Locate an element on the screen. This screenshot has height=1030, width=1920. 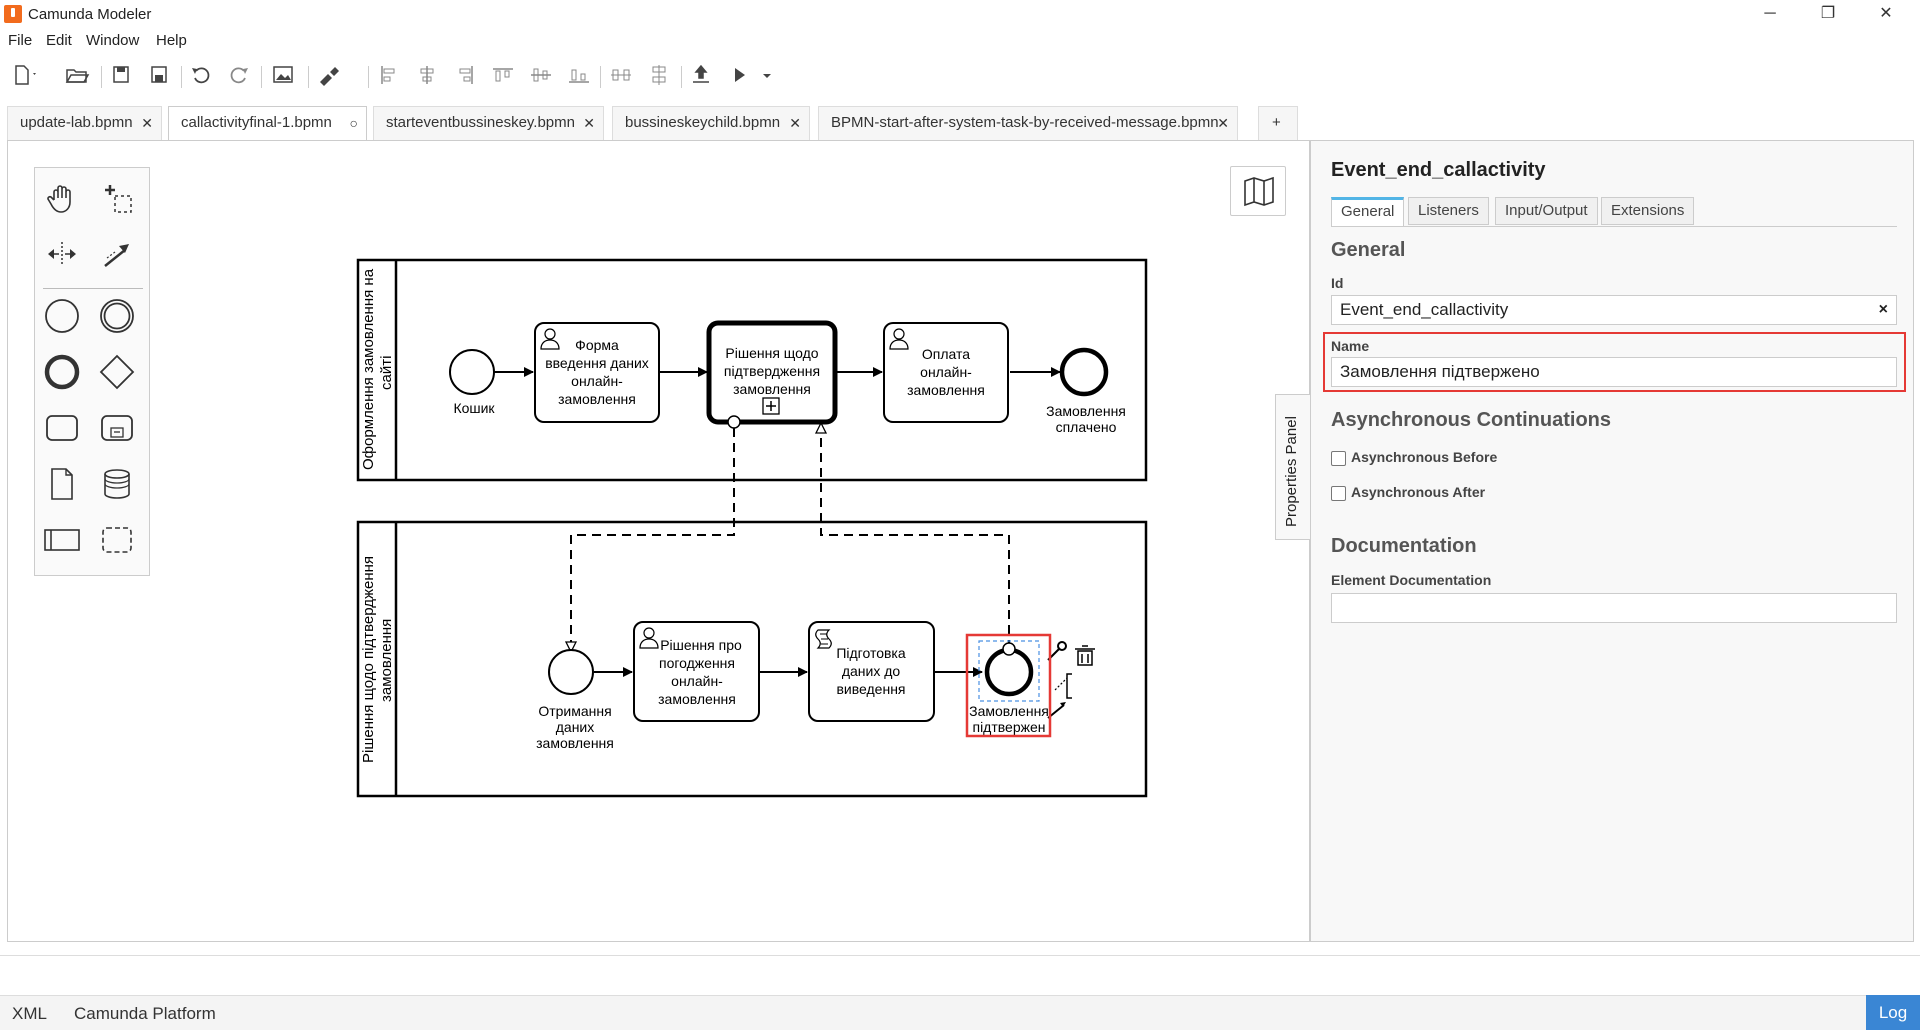
user-task-order-form: Форма введення даних онлайн- замовлення is located at coordinates (597, 372).